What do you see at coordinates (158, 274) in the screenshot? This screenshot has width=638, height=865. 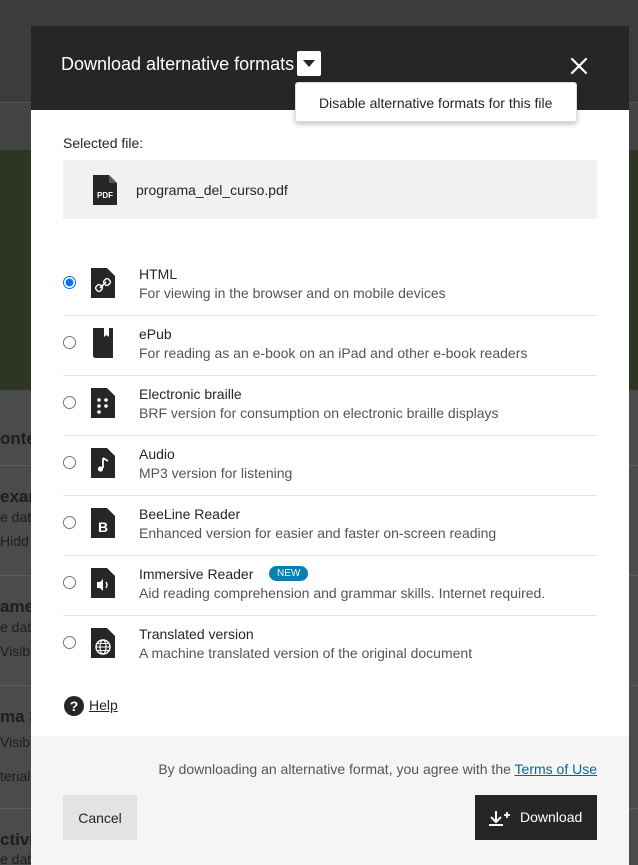 I see `format-title: HTML` at bounding box center [158, 274].